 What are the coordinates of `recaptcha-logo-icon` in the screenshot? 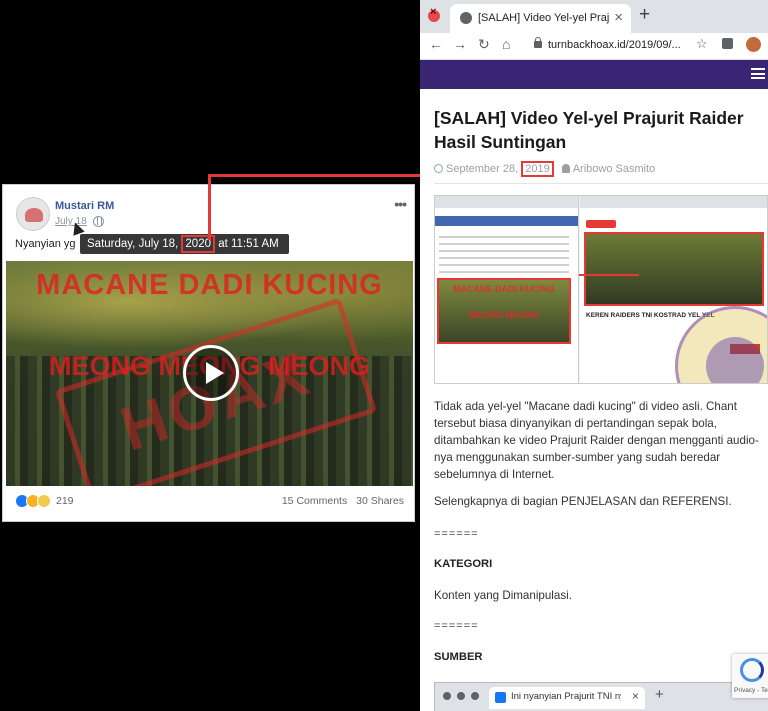 It's located at (752, 670).